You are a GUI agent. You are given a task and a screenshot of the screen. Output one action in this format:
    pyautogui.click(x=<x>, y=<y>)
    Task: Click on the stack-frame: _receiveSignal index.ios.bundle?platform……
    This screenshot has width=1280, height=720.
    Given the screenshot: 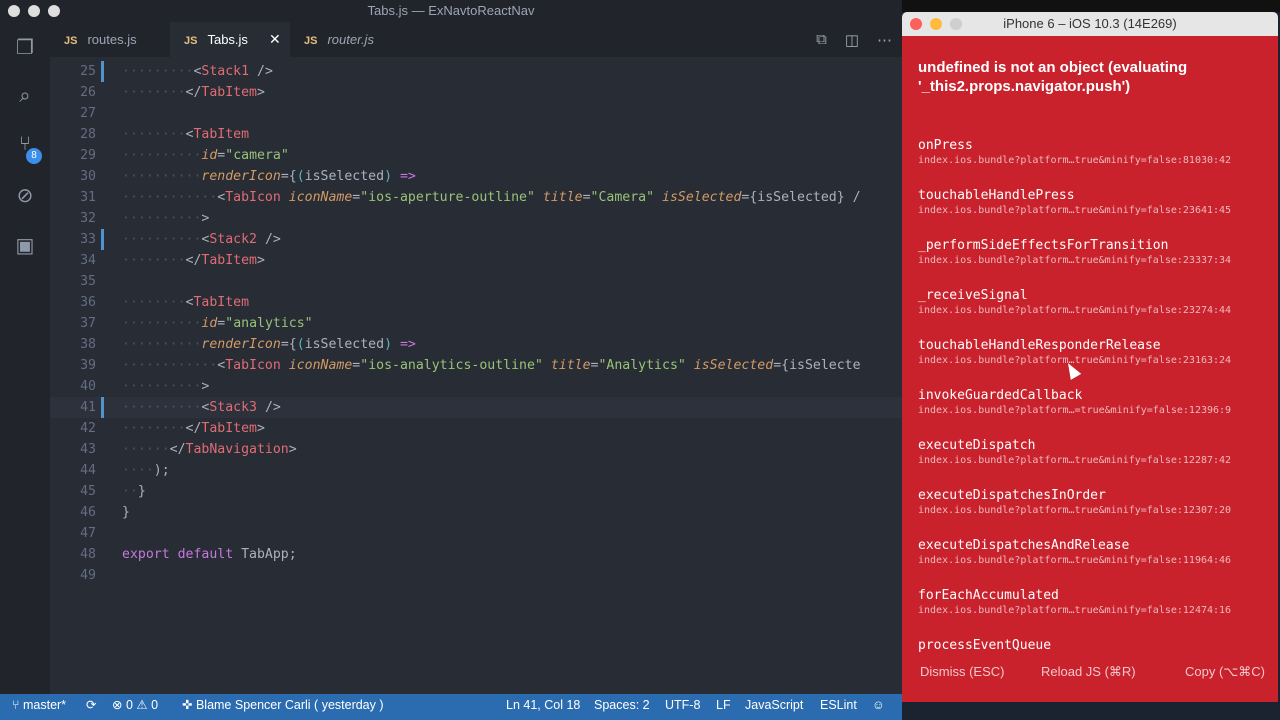 What is the action you would take?
    pyautogui.click(x=1093, y=303)
    